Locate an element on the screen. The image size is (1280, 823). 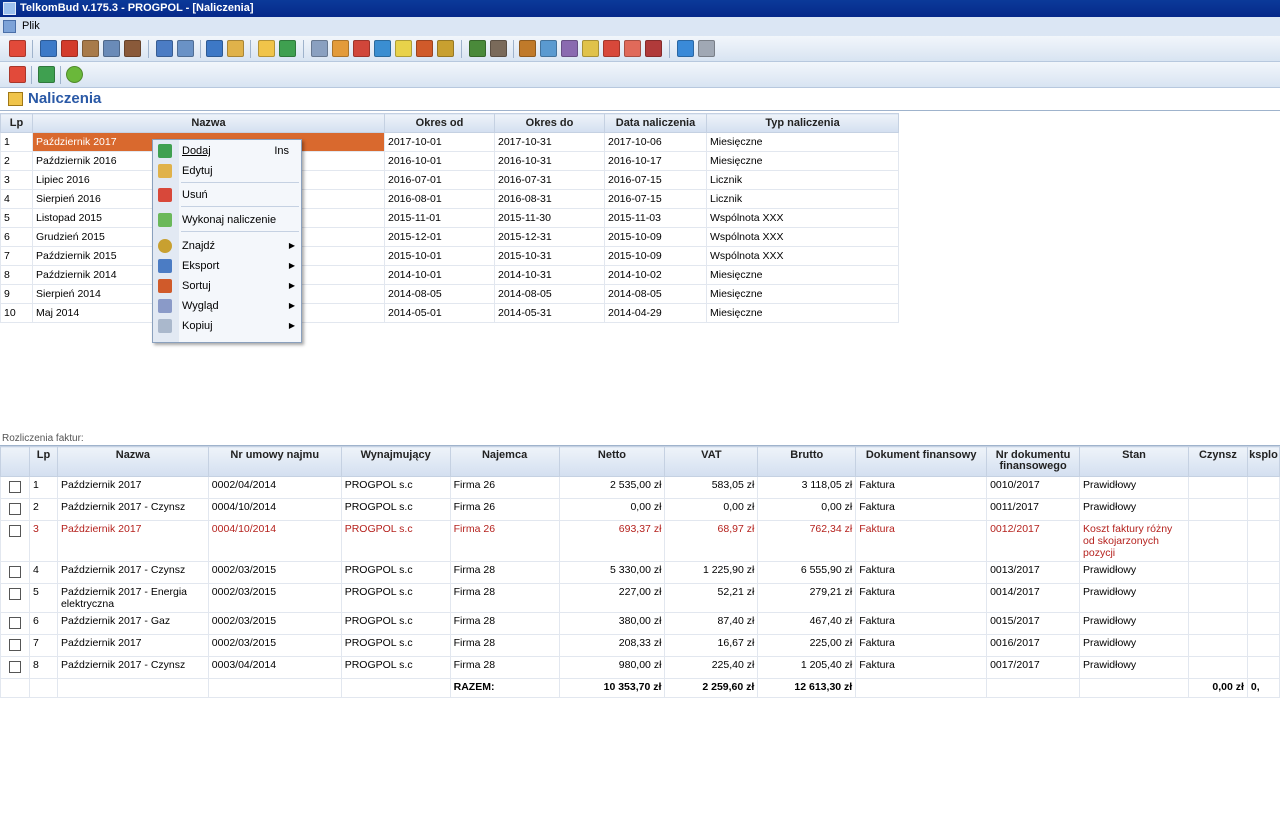
menu-item-sort: Sortuj ▶ is located at coordinates (227, 286).